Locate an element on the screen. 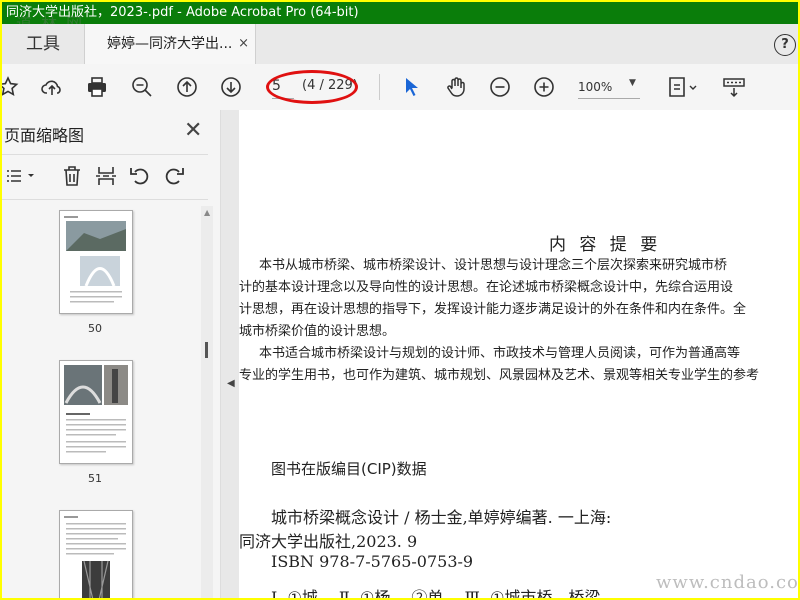  hand-icon is located at coordinates (456, 87).